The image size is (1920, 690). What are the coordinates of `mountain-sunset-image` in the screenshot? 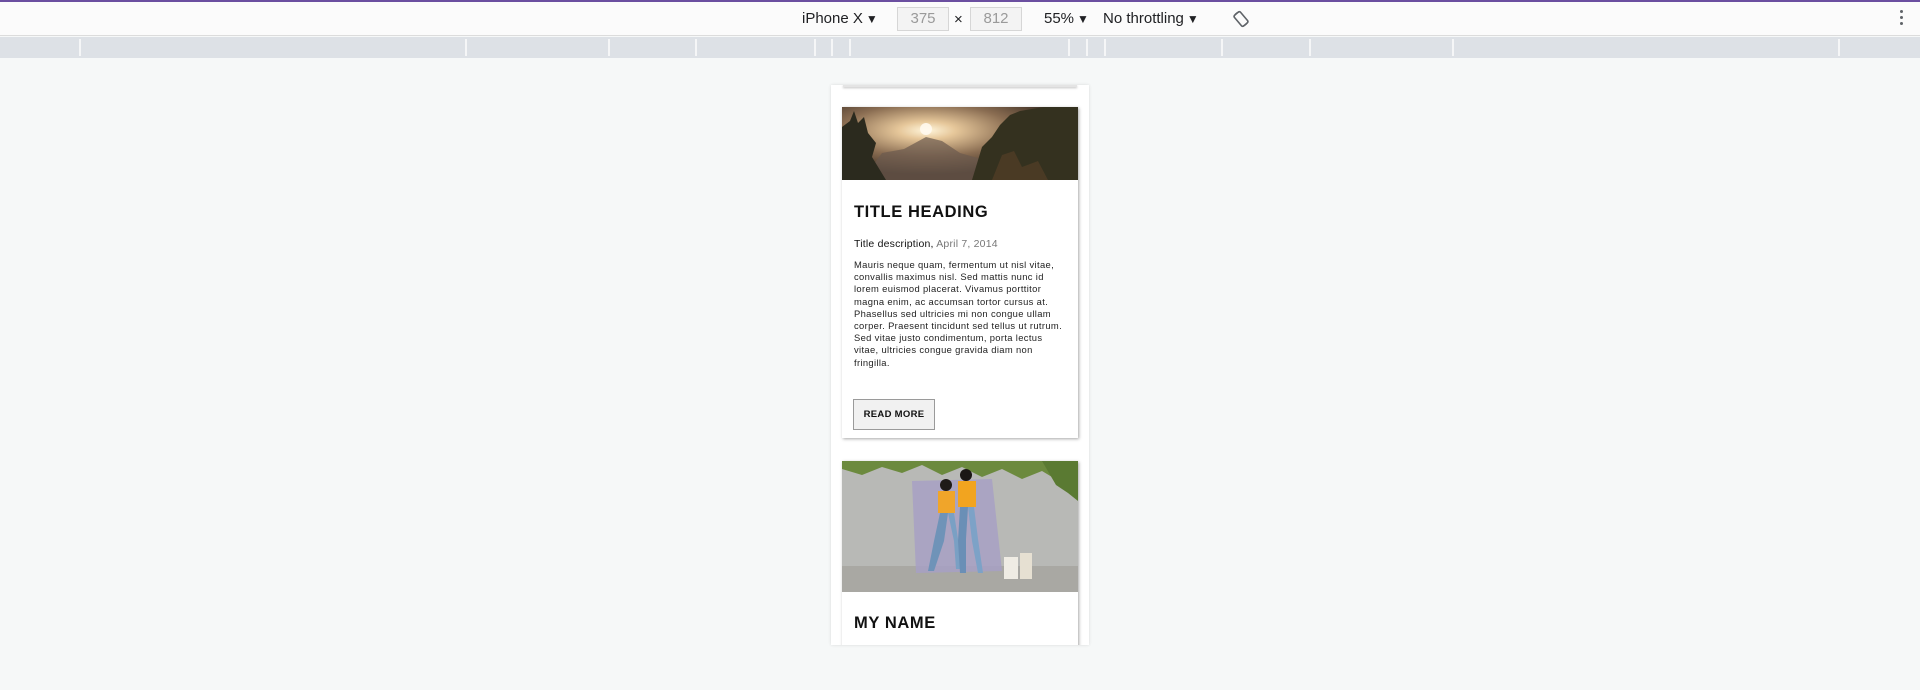 It's located at (960, 143).